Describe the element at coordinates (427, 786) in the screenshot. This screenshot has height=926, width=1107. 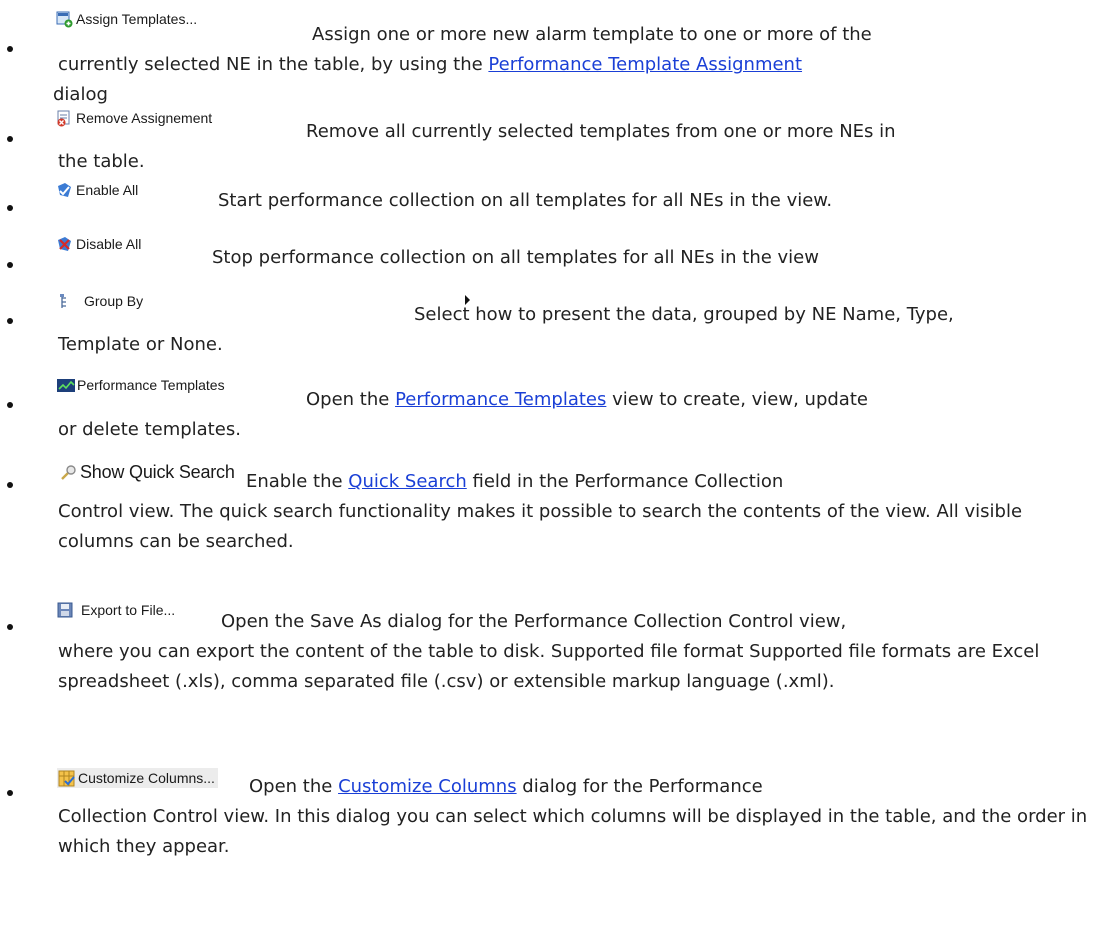
I see `customize-columns-link: Customize Columns` at that location.